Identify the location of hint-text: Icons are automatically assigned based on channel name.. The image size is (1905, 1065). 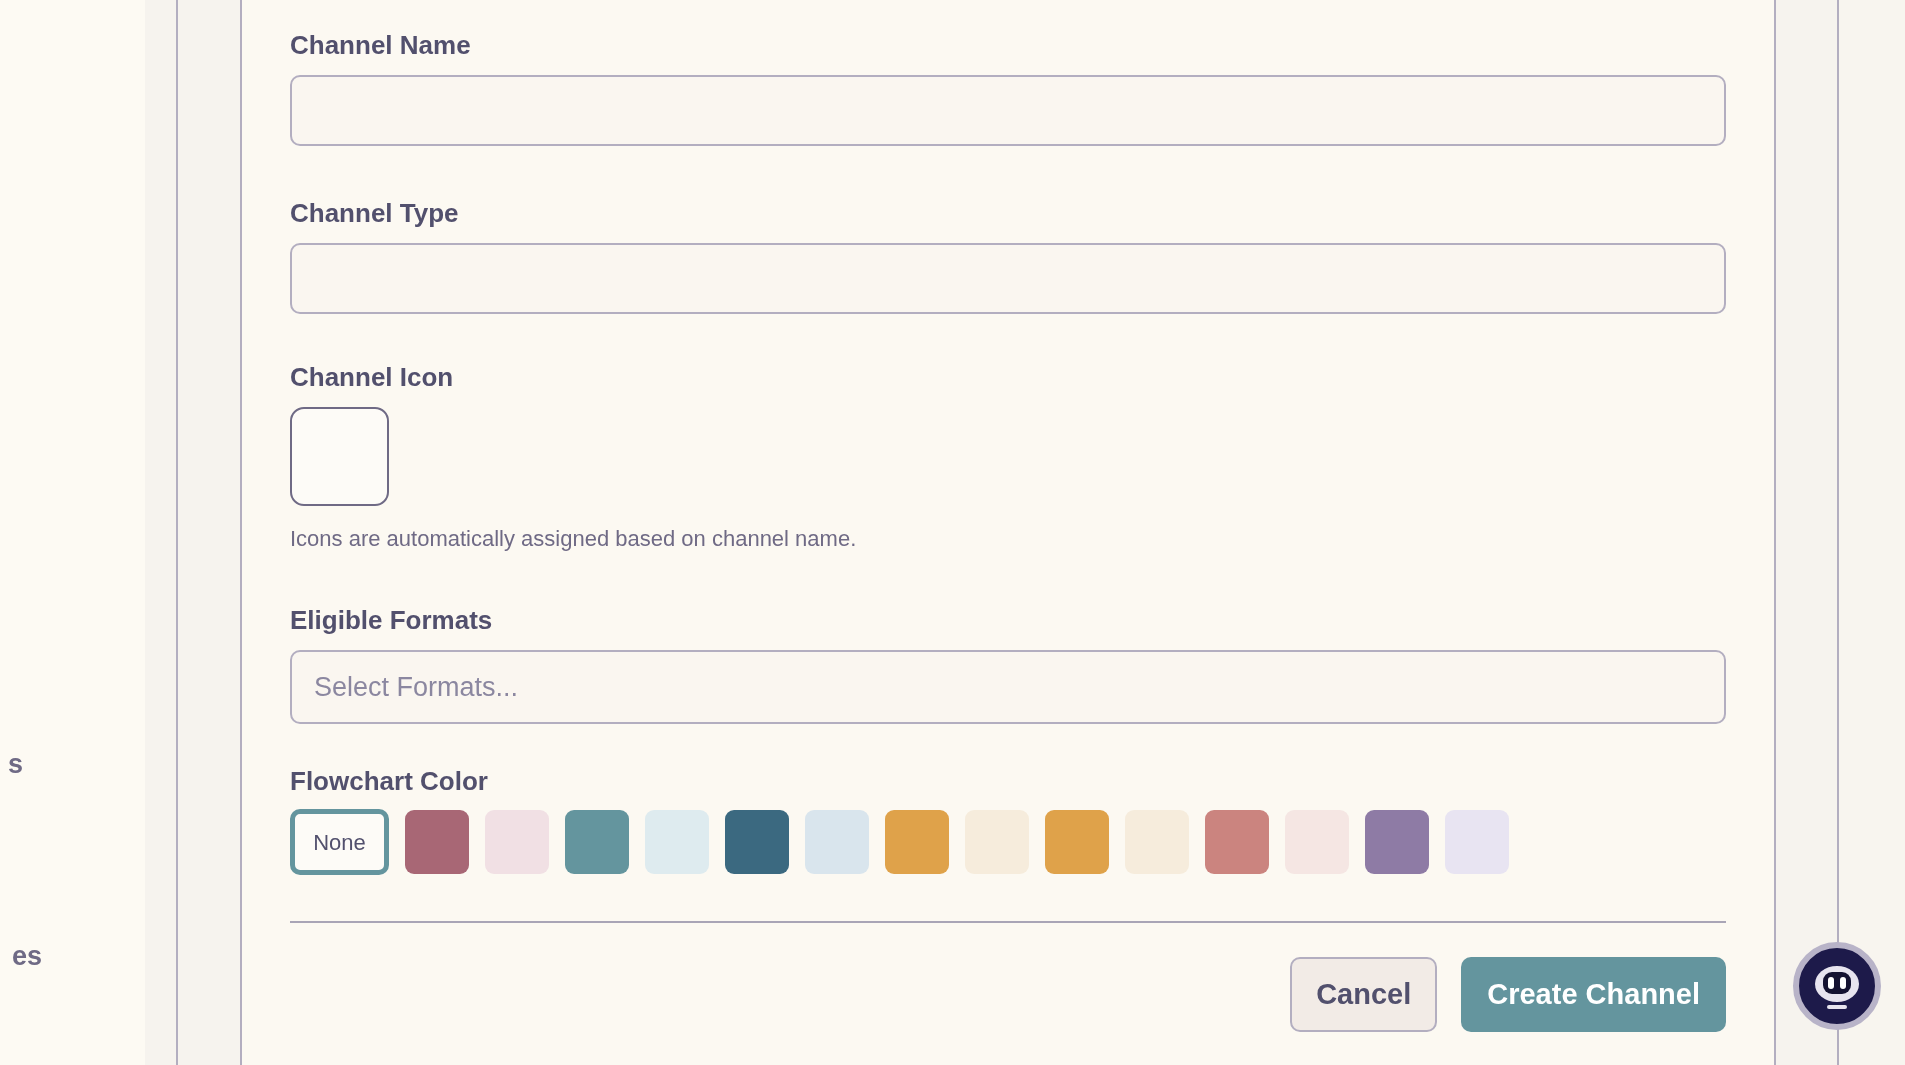
(574, 539).